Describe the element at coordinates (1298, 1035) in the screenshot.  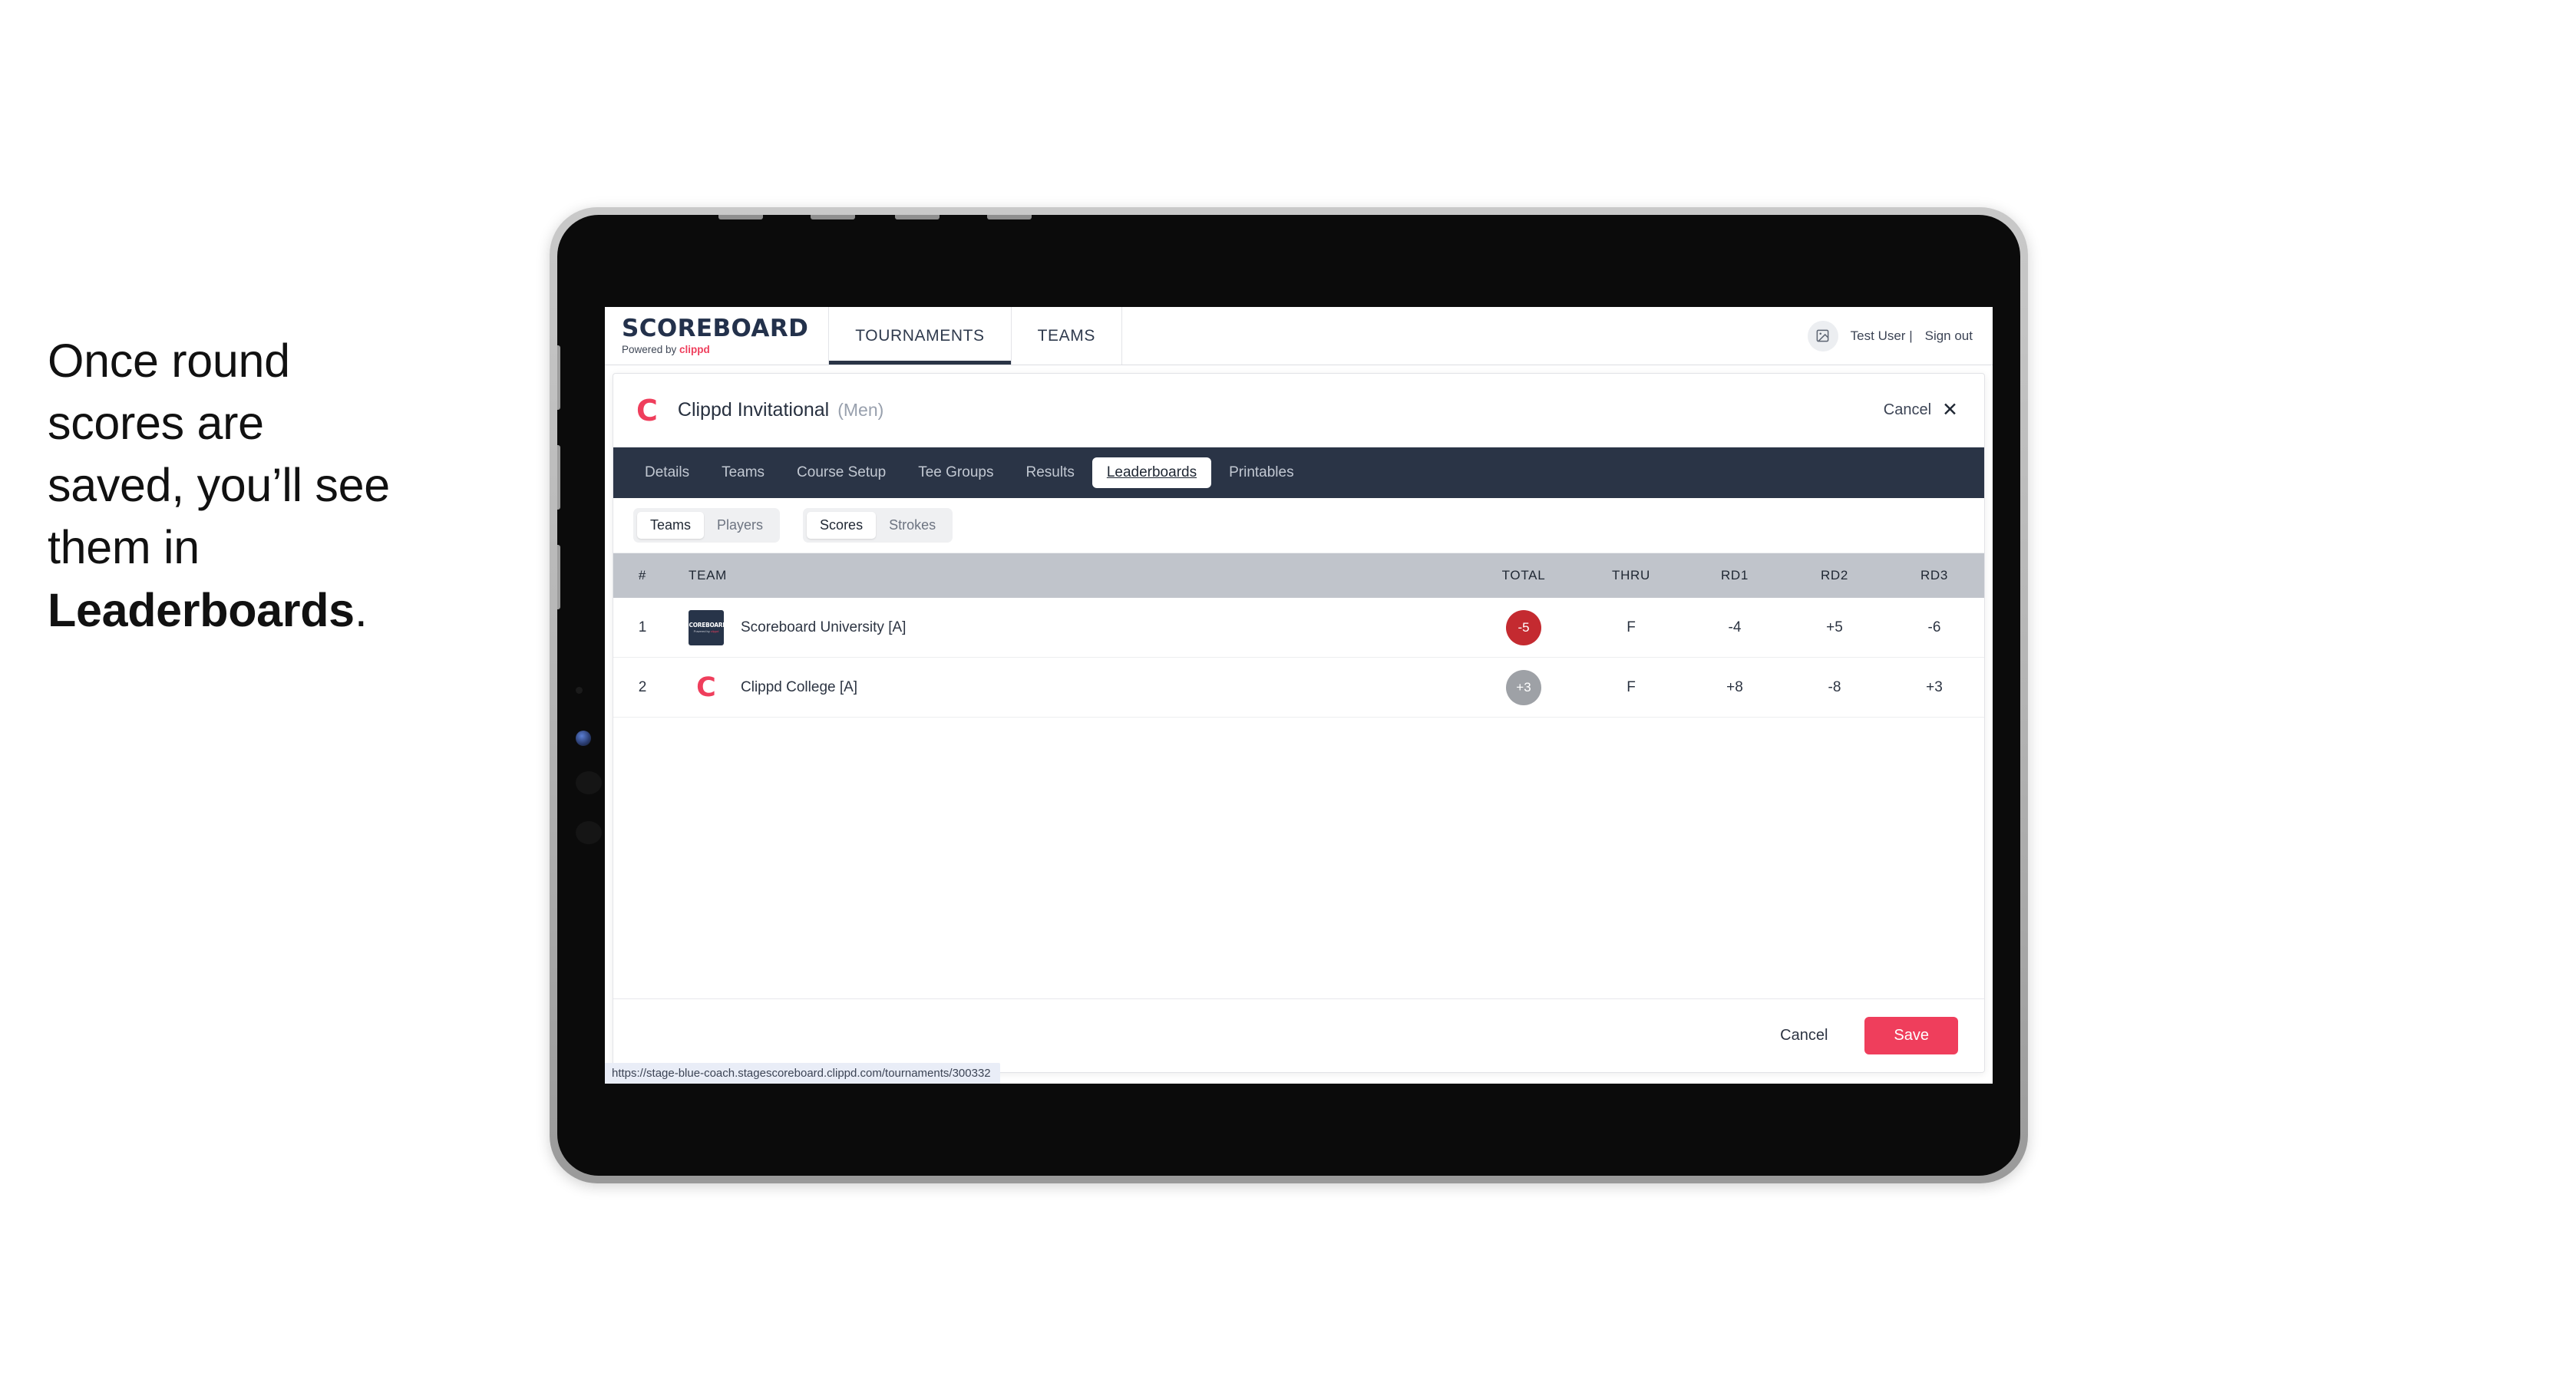
I see `card-footer: Cancel Save` at that location.